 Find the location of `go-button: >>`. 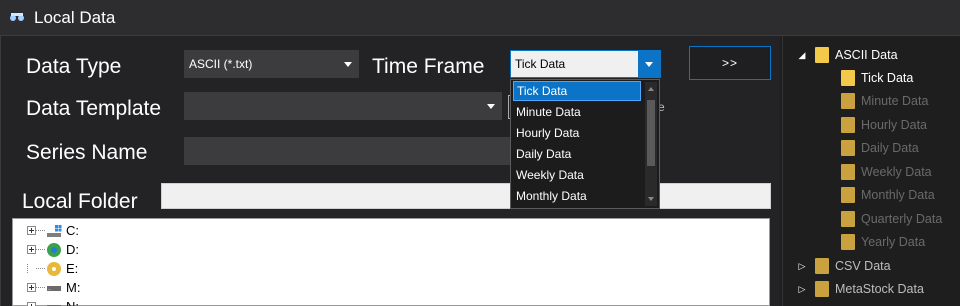

go-button: >> is located at coordinates (730, 63).